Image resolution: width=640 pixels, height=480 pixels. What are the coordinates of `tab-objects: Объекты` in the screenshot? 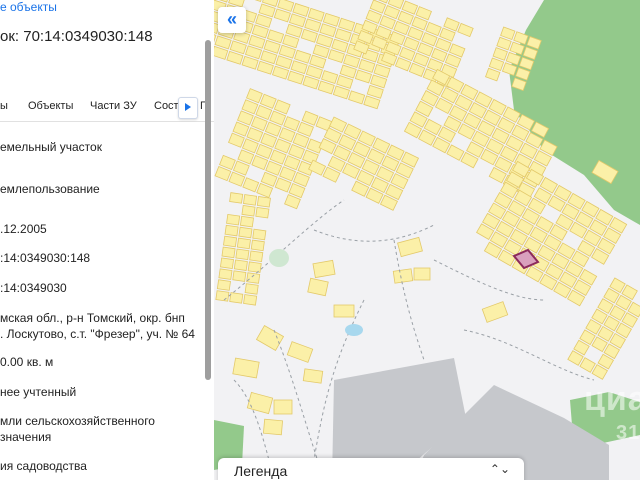 It's located at (50, 106).